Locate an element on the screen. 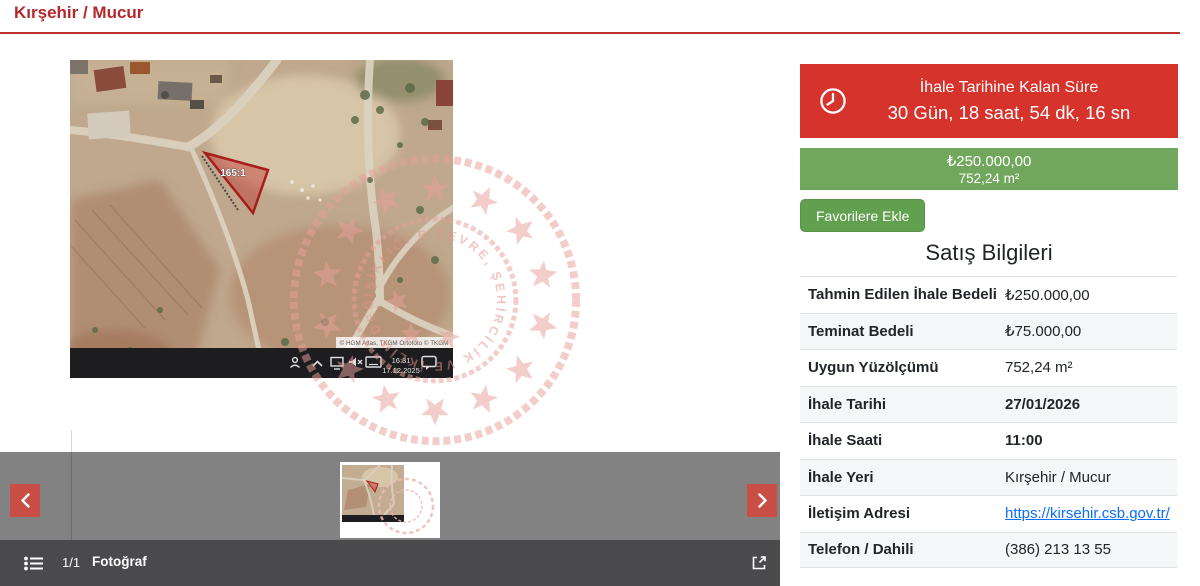 The image size is (1200, 586). row-label: Tahmin Edilen İhale Bedeli is located at coordinates (902, 295).